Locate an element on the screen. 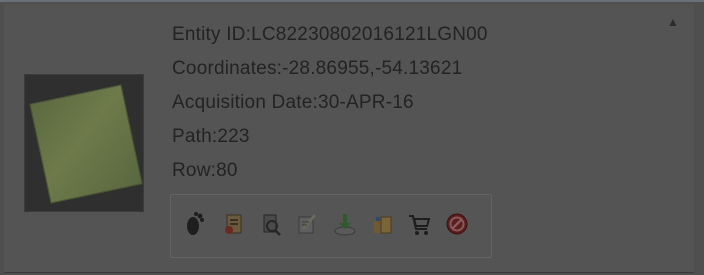 The height and width of the screenshot is (275, 704). result-toolbar is located at coordinates (331, 226).